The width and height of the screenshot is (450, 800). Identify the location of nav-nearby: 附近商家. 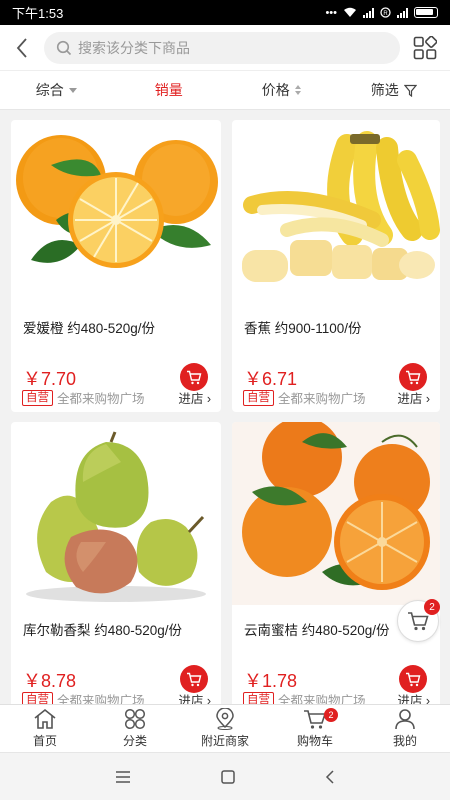
(225, 728).